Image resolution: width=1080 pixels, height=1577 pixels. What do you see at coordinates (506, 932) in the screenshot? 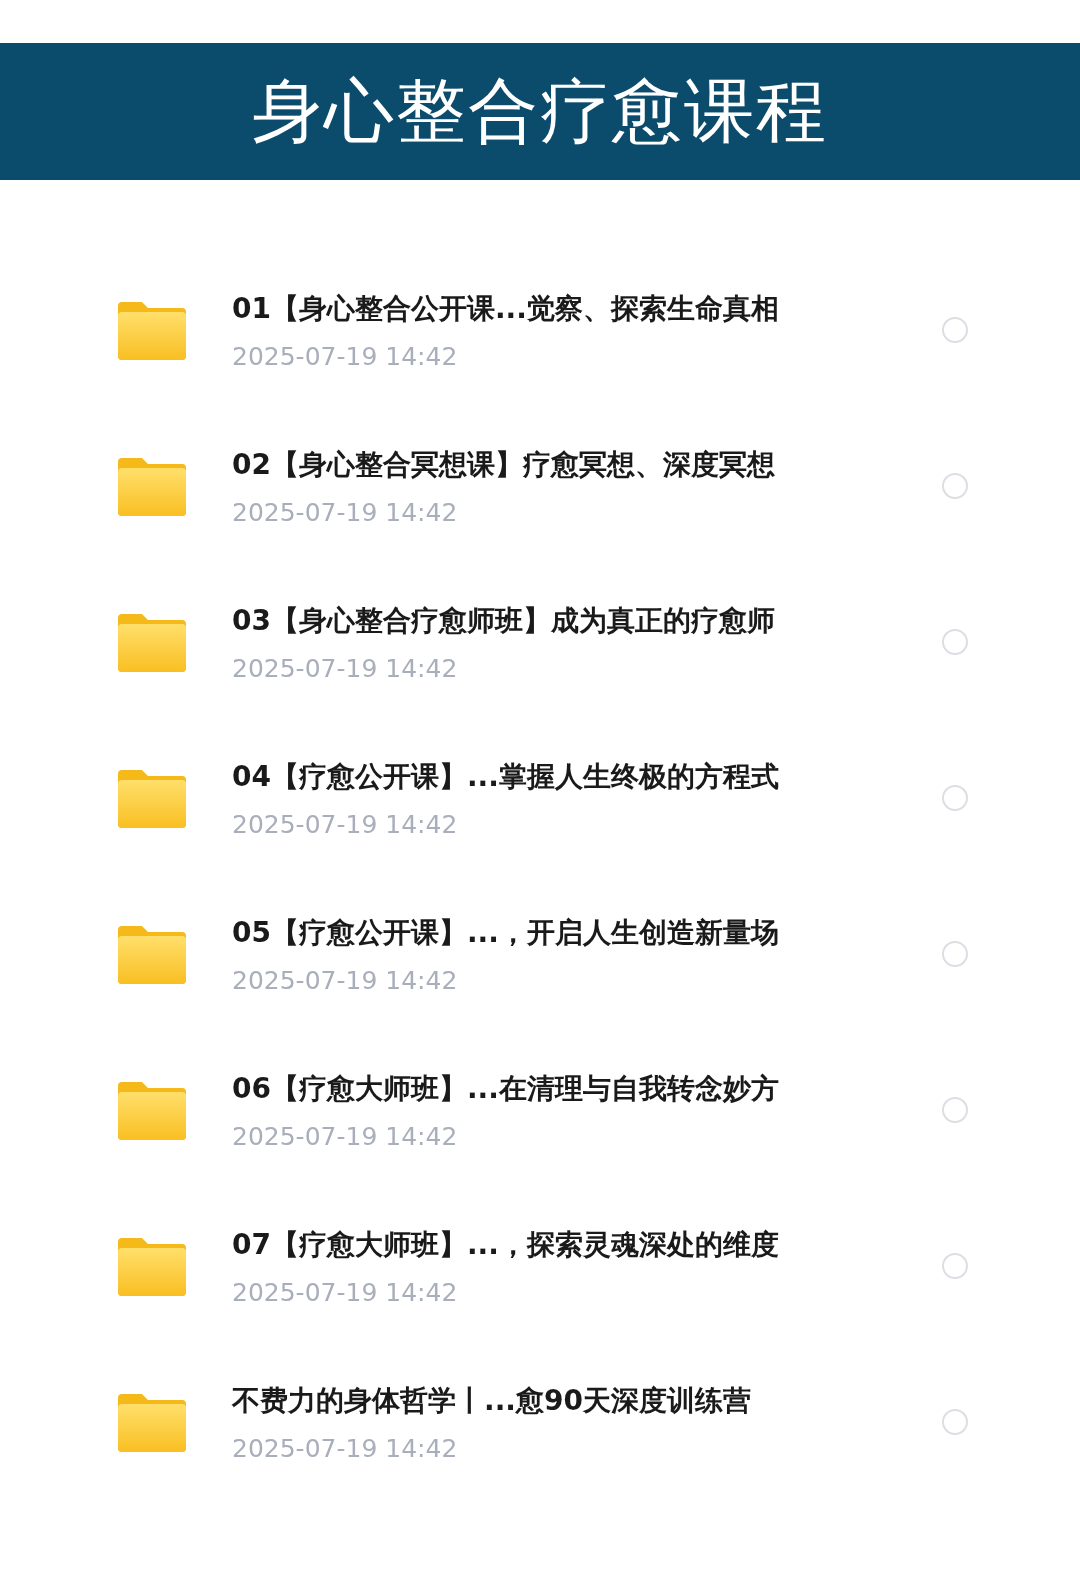
I see `file-name: 05【疗愈公开课】...，开启人生创造新量场` at bounding box center [506, 932].